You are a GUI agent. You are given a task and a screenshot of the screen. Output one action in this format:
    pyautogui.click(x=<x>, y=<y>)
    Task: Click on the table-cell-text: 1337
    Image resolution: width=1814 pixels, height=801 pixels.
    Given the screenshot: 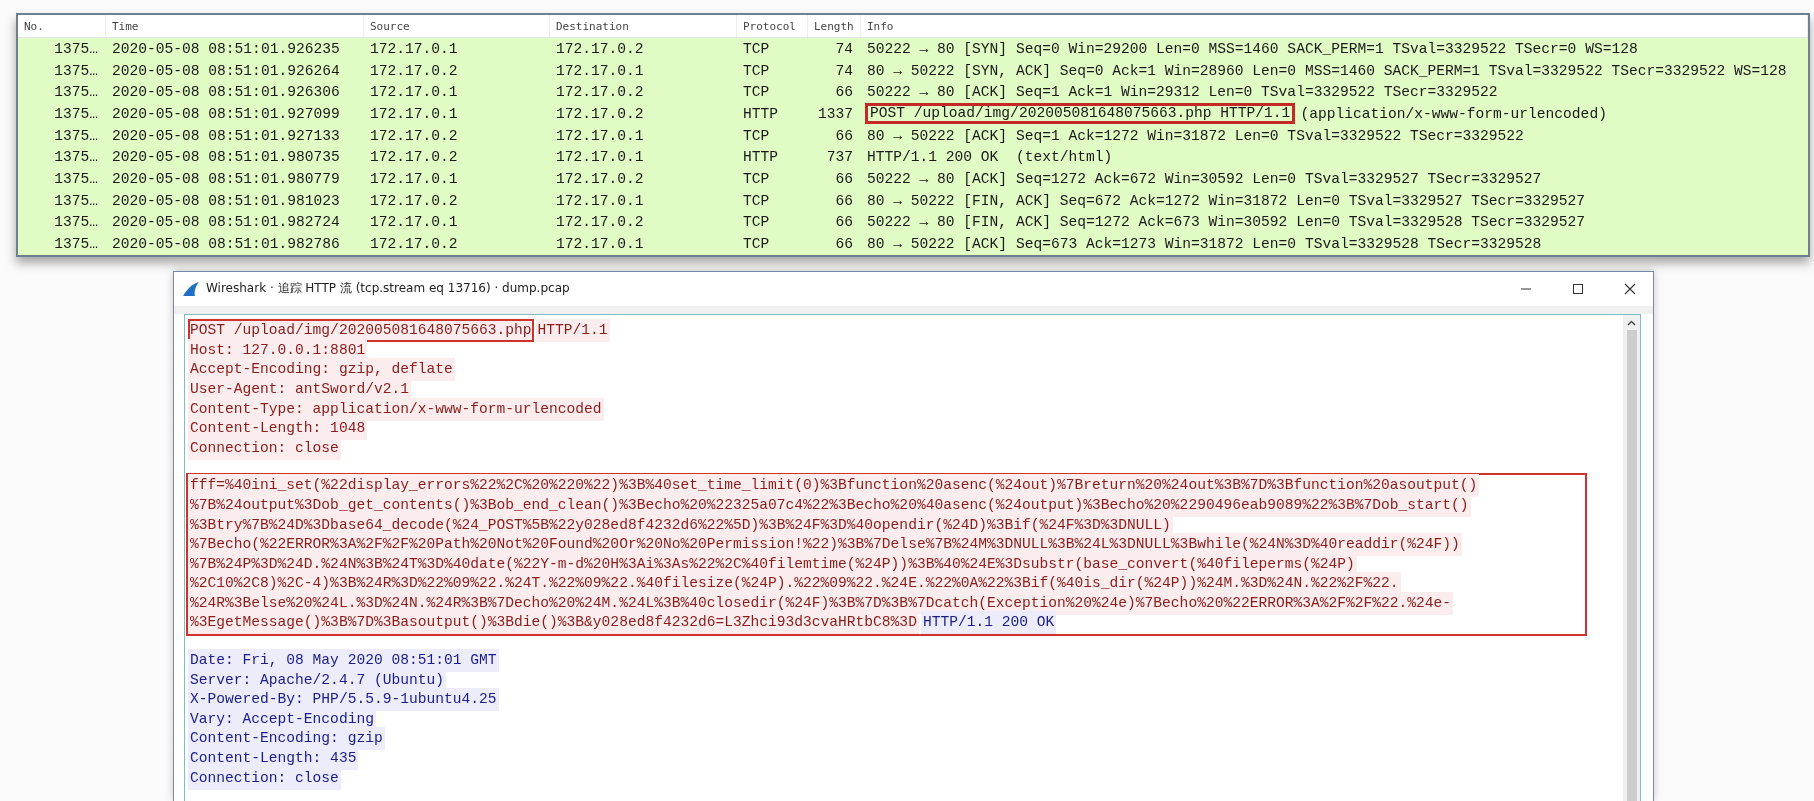 What is the action you would take?
    pyautogui.click(x=835, y=113)
    